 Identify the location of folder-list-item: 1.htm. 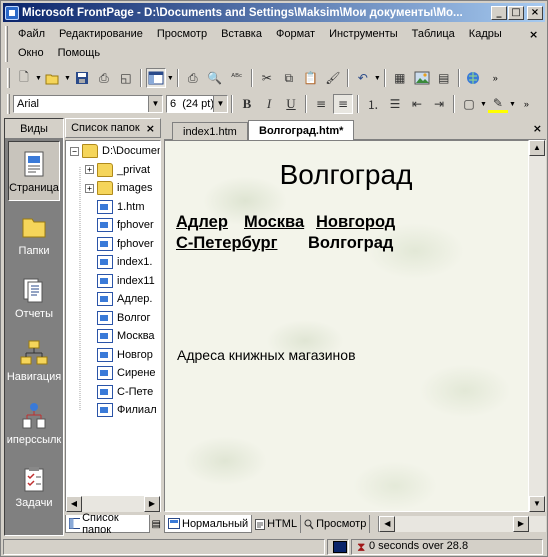
(115, 207).